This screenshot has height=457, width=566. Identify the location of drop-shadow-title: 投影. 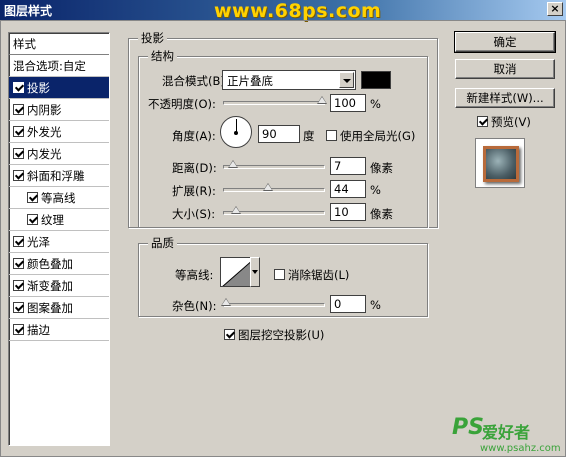
(152, 38).